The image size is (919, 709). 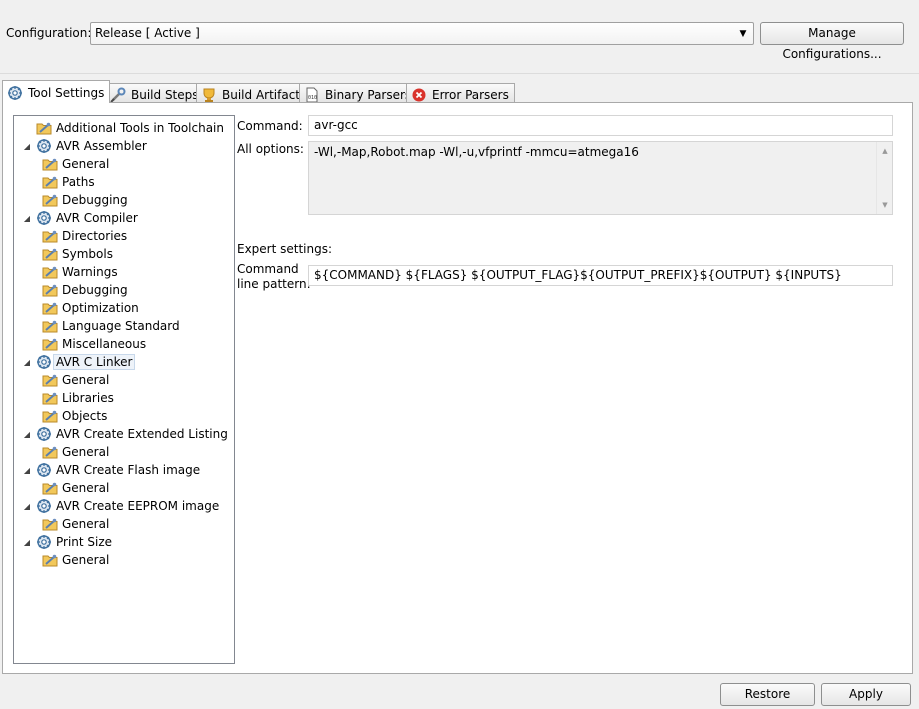 What do you see at coordinates (165, 94) in the screenshot?
I see `tab-label: Build Steps` at bounding box center [165, 94].